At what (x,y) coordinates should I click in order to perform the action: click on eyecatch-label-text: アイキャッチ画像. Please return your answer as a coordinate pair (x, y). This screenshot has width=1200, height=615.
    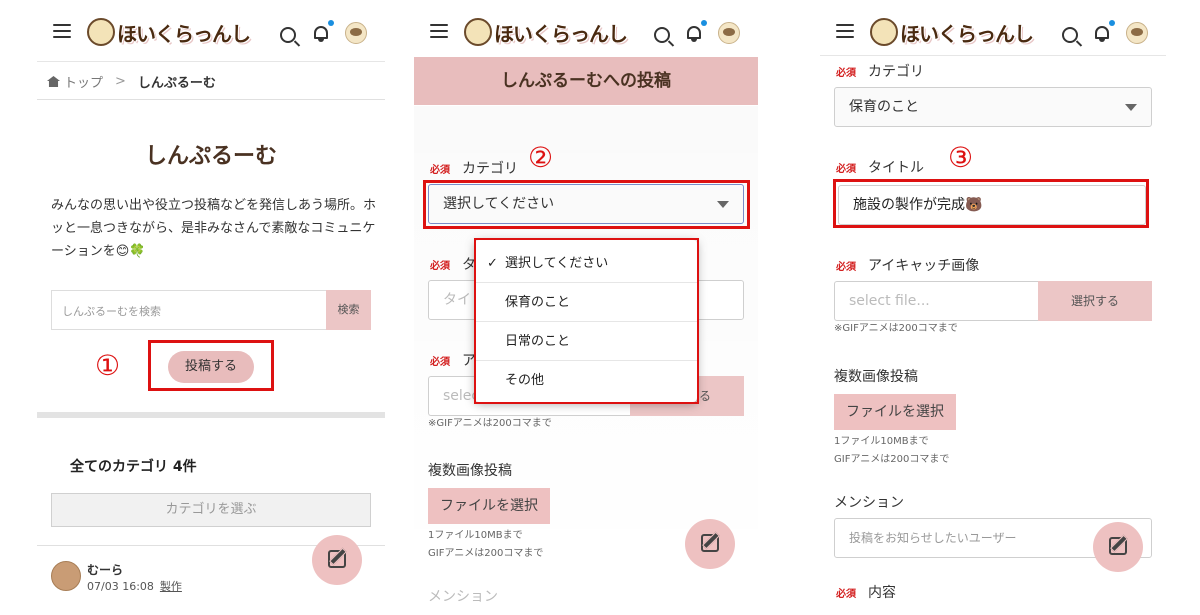
    Looking at the image, I should click on (924, 266).